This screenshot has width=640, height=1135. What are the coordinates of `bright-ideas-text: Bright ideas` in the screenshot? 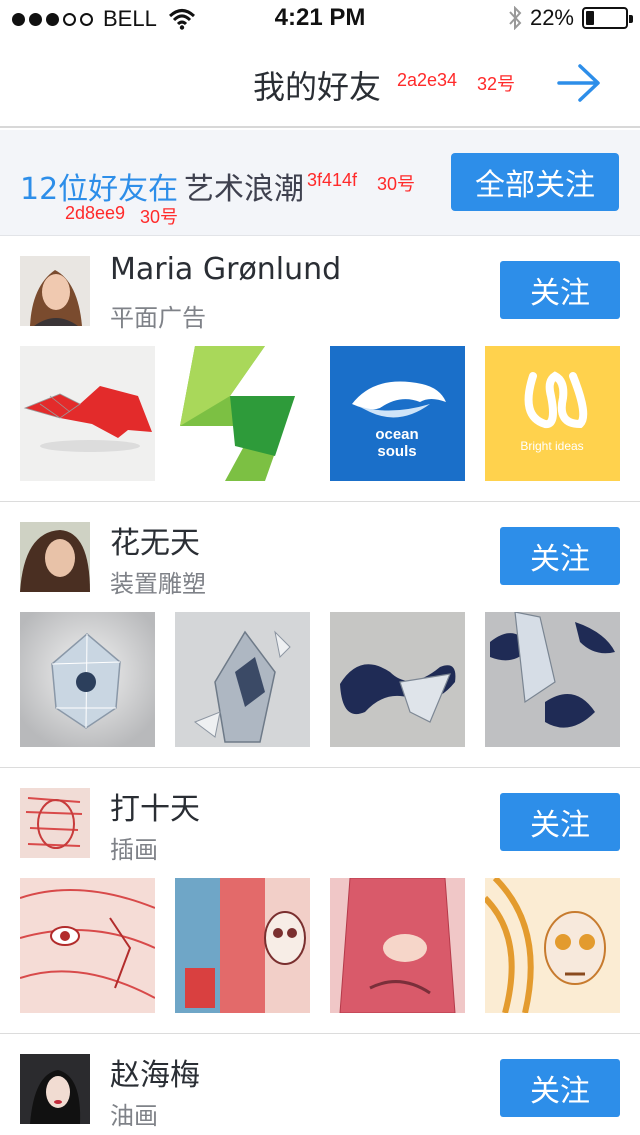 It's located at (551, 446).